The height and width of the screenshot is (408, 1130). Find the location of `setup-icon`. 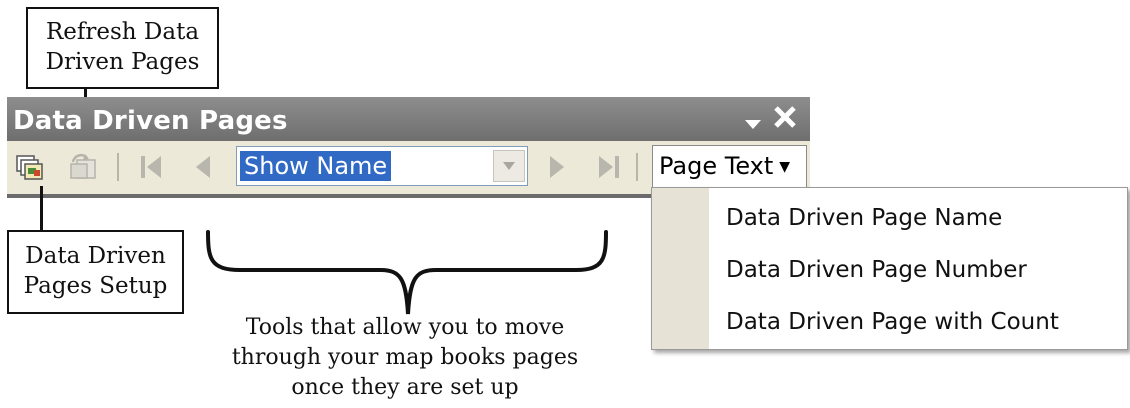

setup-icon is located at coordinates (29, 167).